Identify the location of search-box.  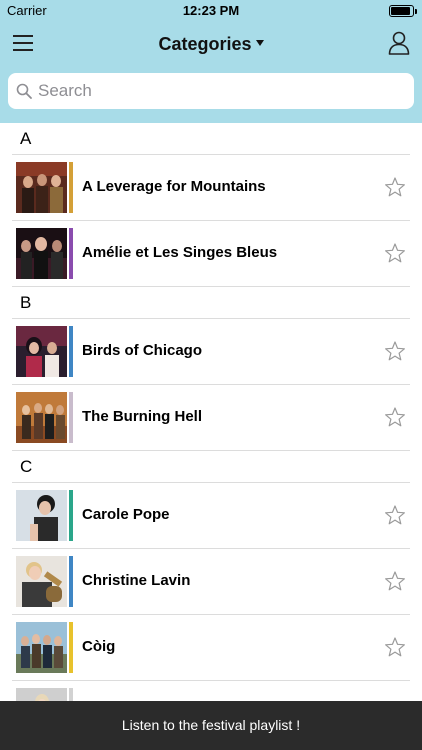
(211, 91).